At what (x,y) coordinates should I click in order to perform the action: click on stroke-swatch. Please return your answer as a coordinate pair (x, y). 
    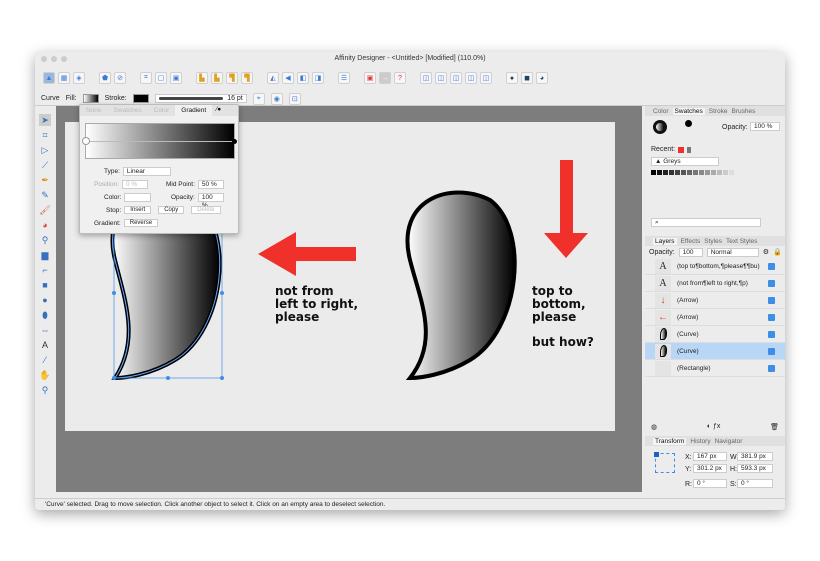
    Looking at the image, I should click on (140, 98).